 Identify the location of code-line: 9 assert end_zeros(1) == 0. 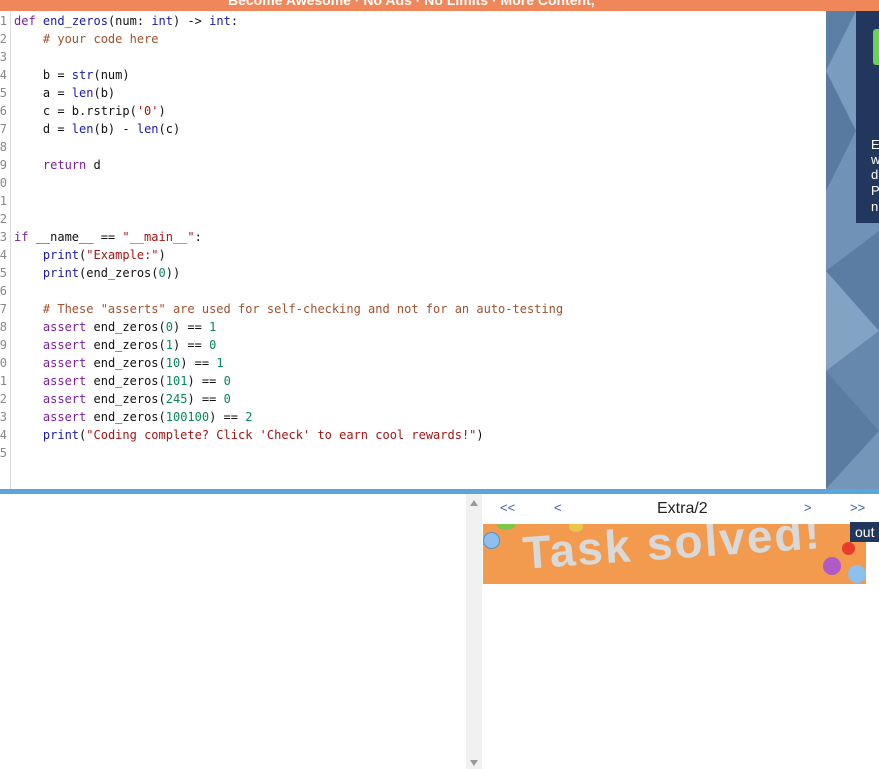
(413, 345).